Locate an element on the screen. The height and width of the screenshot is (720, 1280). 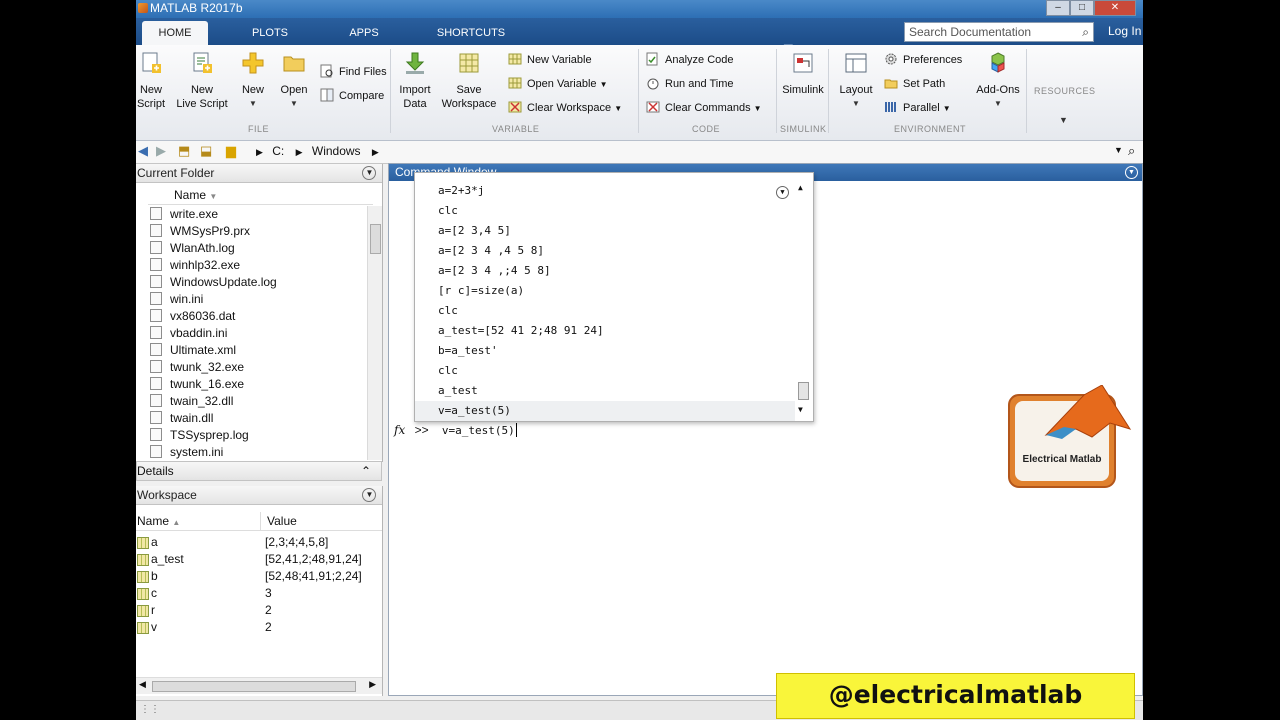
new-variable-button: New Variable is located at coordinates (550, 60).